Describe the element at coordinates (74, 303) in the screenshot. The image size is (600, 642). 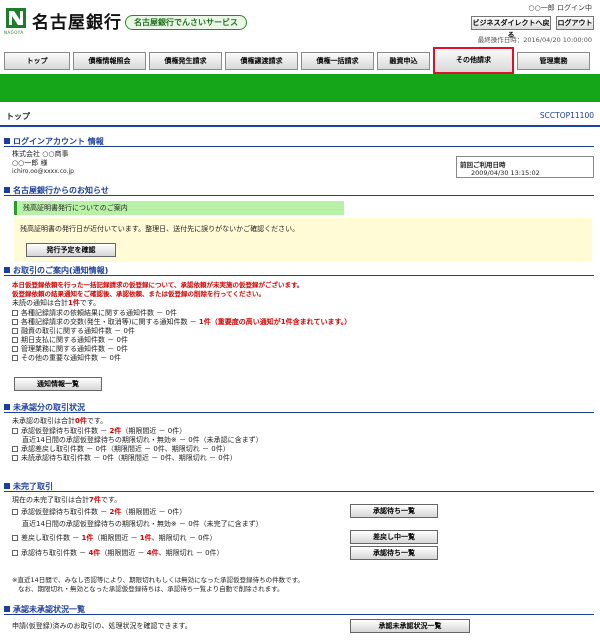
I see `unread-count: 1件` at that location.